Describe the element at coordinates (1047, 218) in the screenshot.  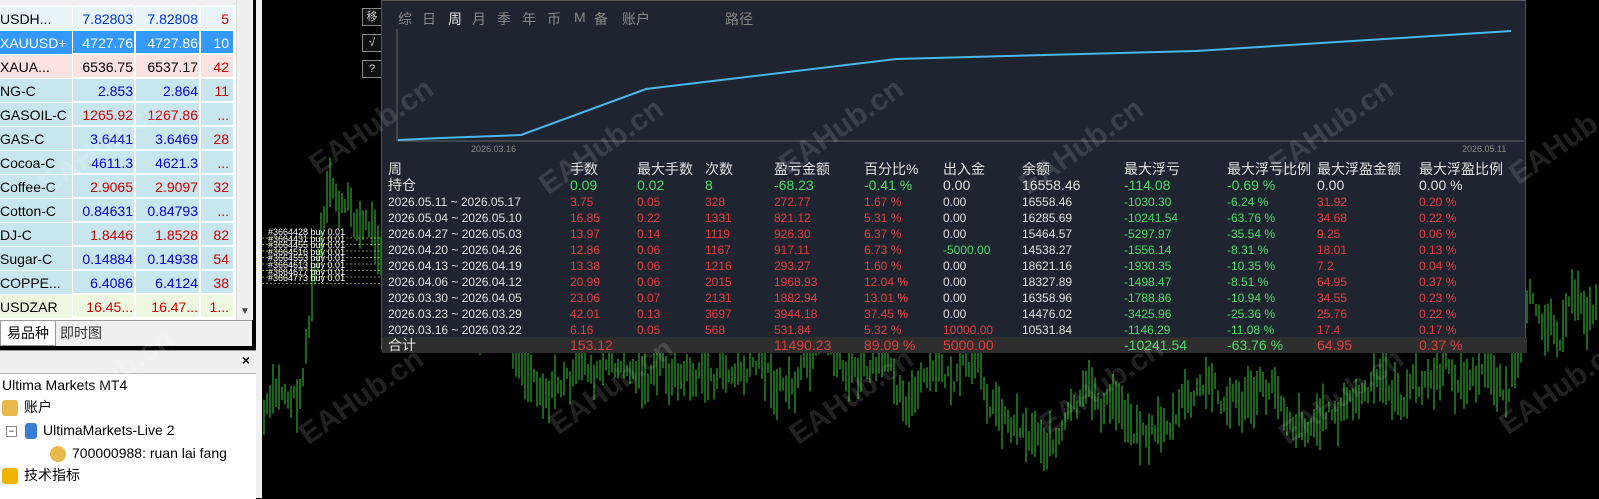
I see `stats-cell: 16285.69` at that location.